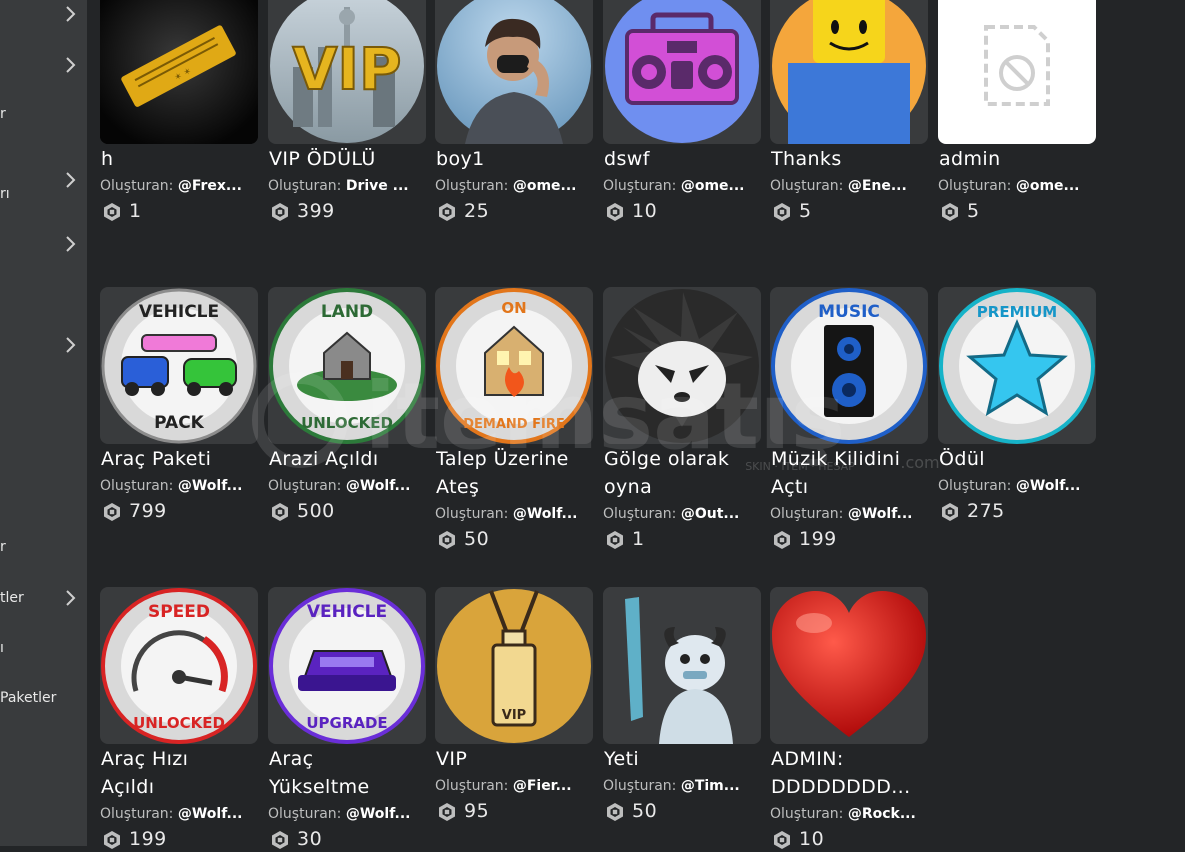 Image resolution: width=1185 pixels, height=852 pixels. What do you see at coordinates (514, 759) in the screenshot?
I see `pass-name: VIP` at bounding box center [514, 759].